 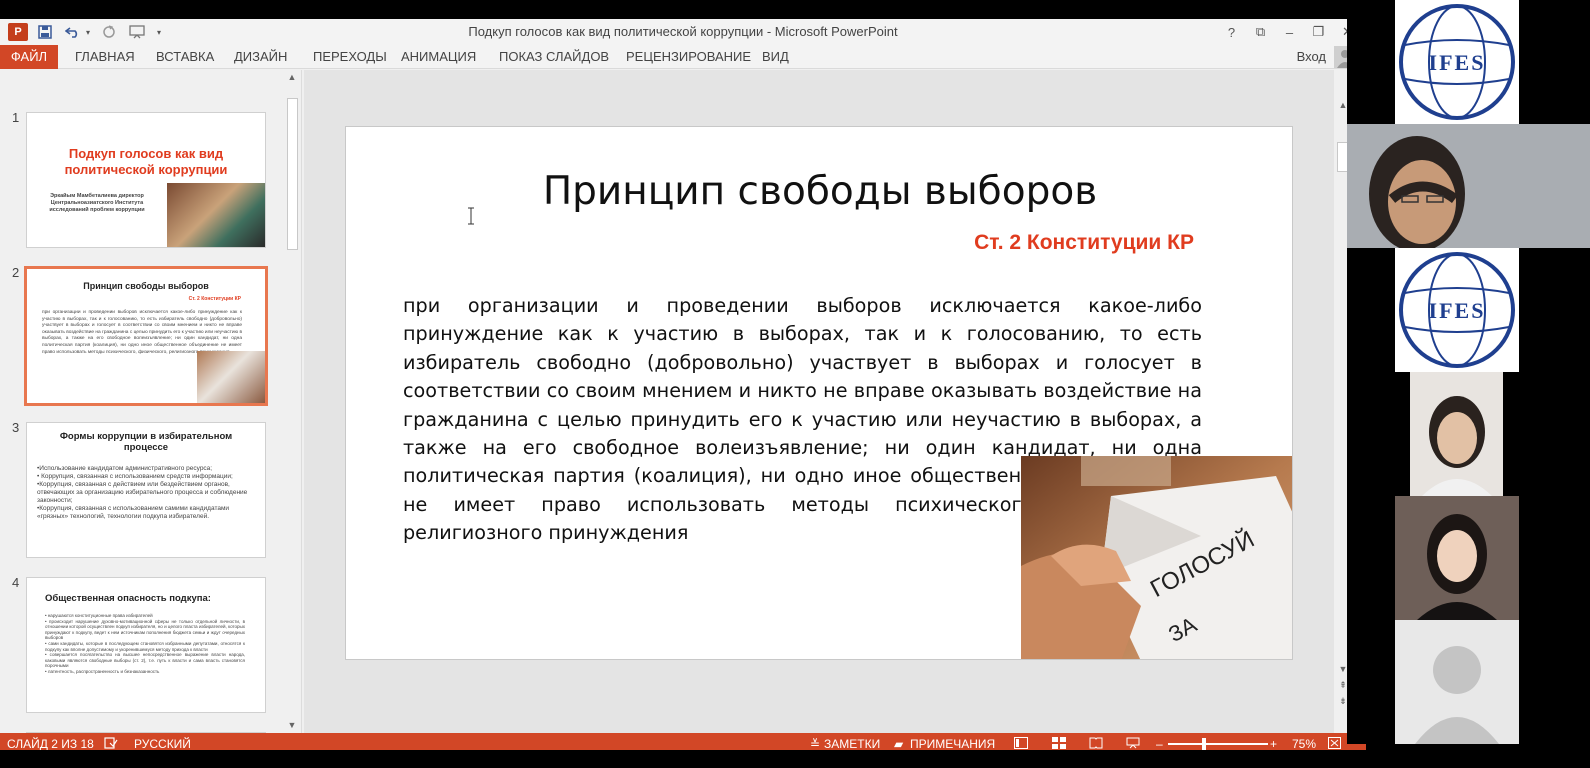 I want to click on text-cursor-icon, so click(x=471, y=216).